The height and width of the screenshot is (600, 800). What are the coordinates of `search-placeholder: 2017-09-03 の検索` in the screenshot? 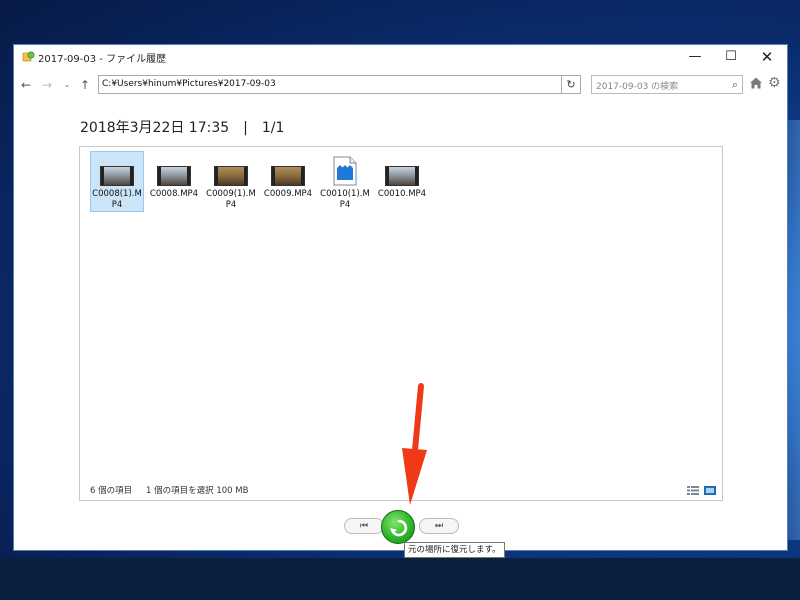 It's located at (637, 87).